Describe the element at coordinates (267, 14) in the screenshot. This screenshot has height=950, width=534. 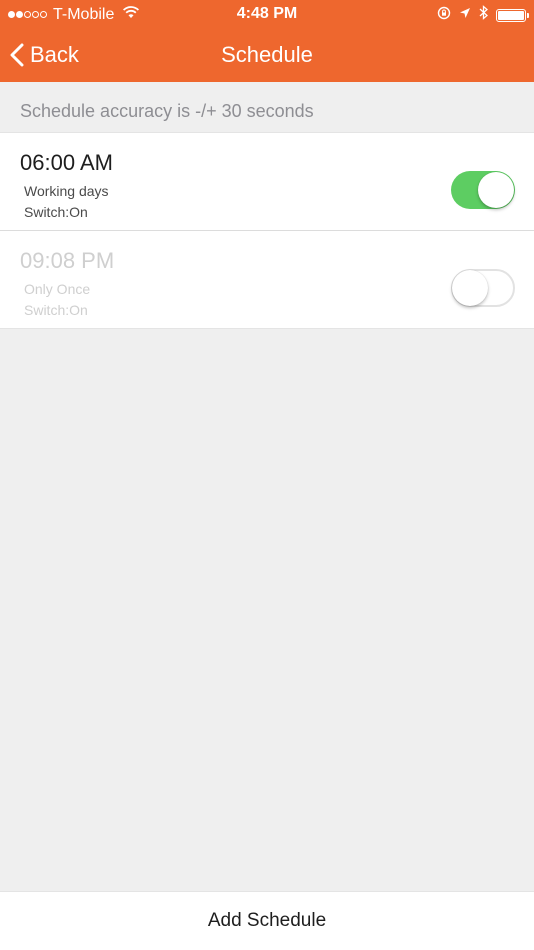
I see `status-bar: T-Mobile 4:48 PM` at that location.